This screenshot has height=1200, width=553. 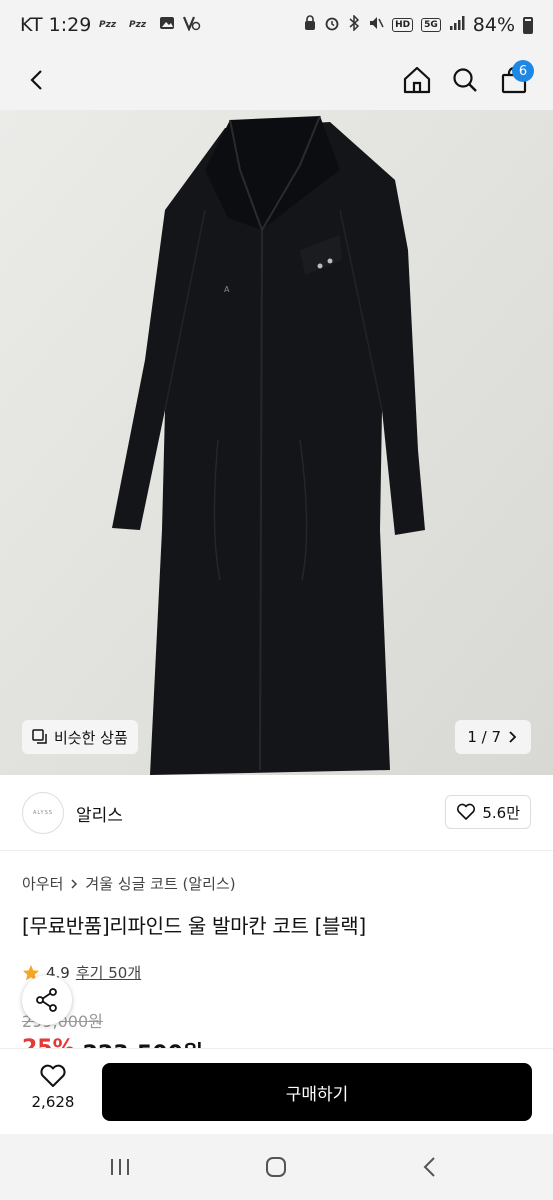 What do you see at coordinates (56, 25) in the screenshot?
I see `carrier-time: KT 1:29` at bounding box center [56, 25].